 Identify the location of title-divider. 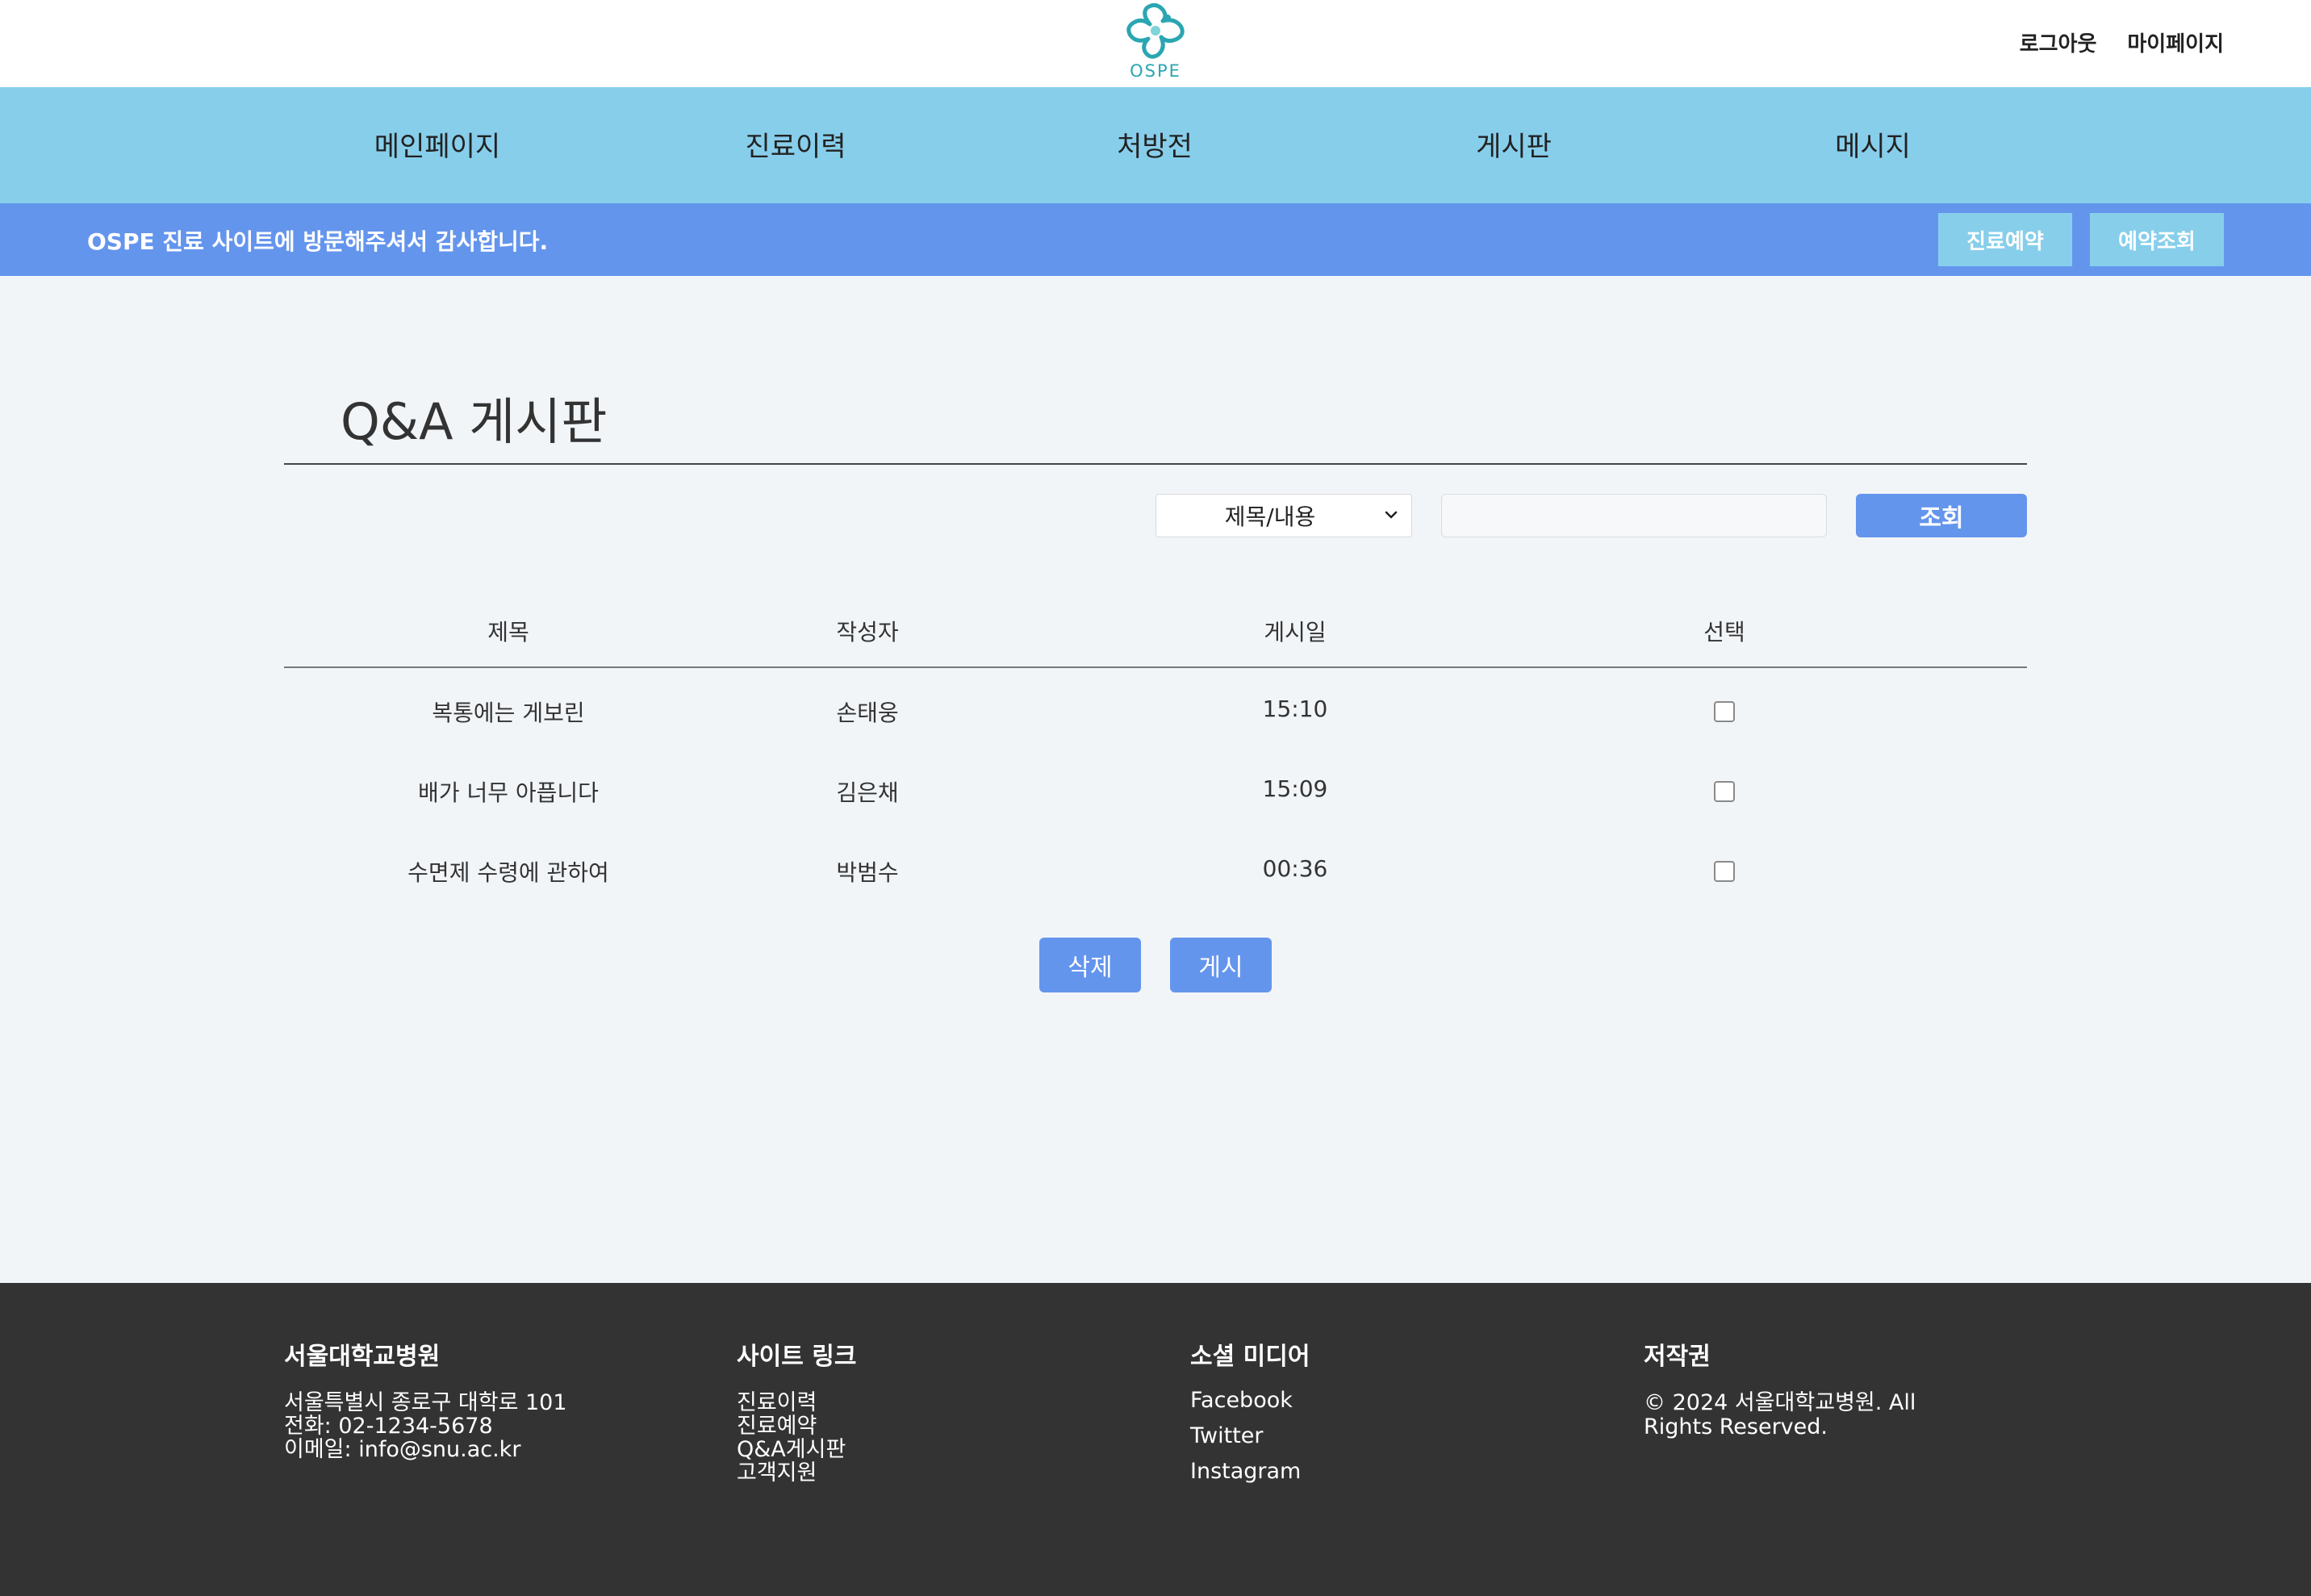
(1155, 464).